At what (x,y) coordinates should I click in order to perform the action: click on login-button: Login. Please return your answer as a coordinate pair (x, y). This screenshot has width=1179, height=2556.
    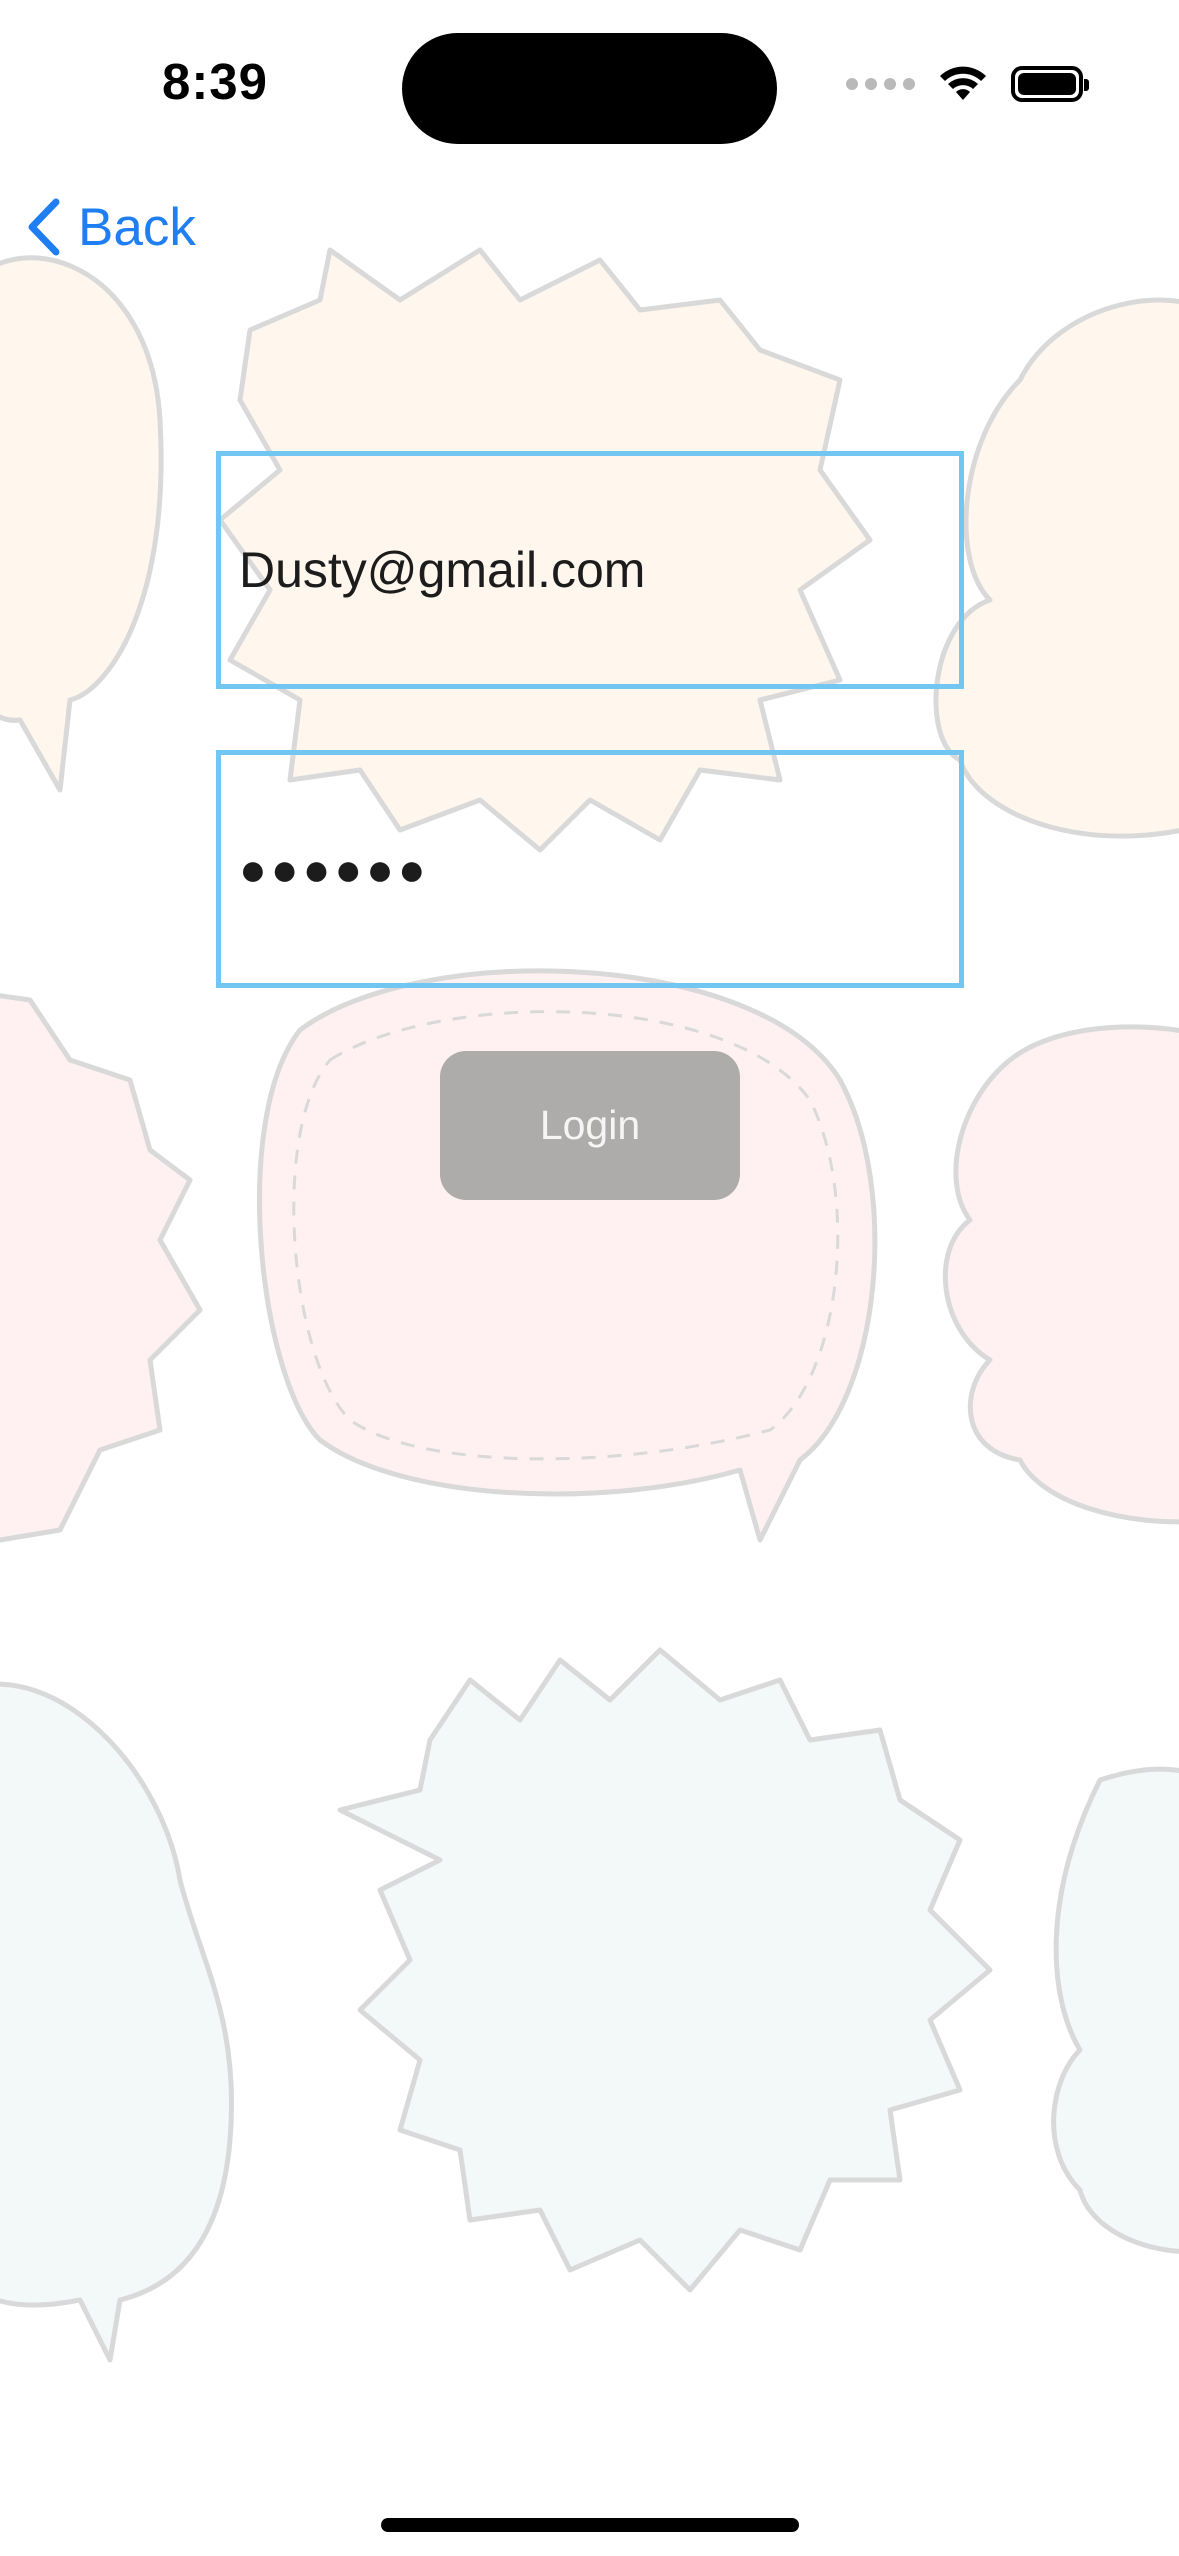
    Looking at the image, I should click on (590, 1125).